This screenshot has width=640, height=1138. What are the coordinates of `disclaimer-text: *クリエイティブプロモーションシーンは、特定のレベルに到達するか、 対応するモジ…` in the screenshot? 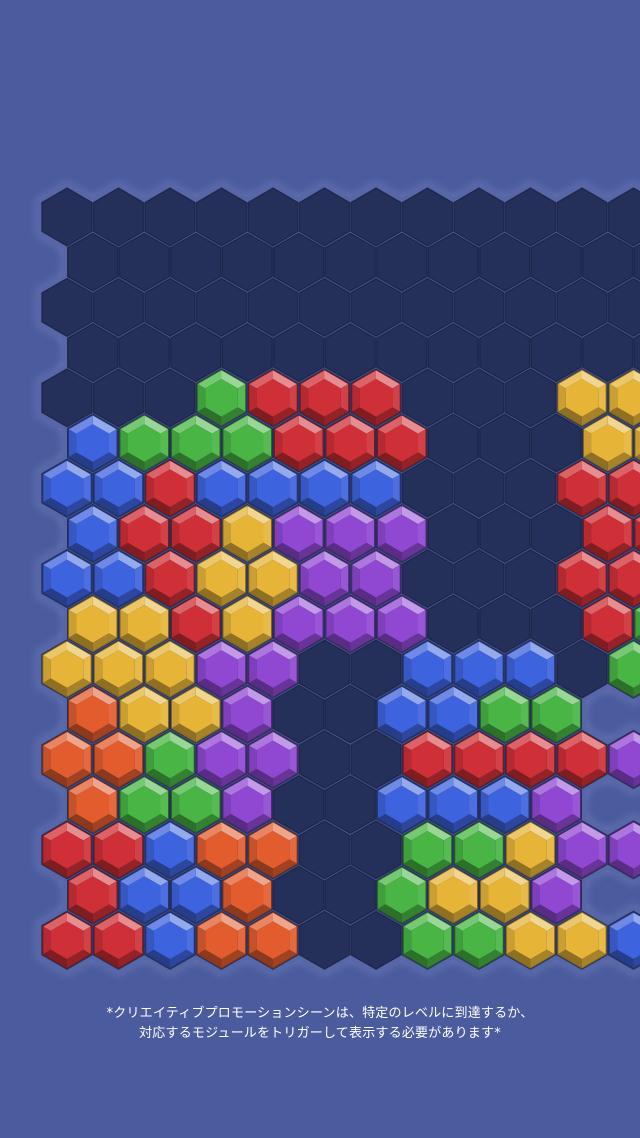 It's located at (320, 1024).